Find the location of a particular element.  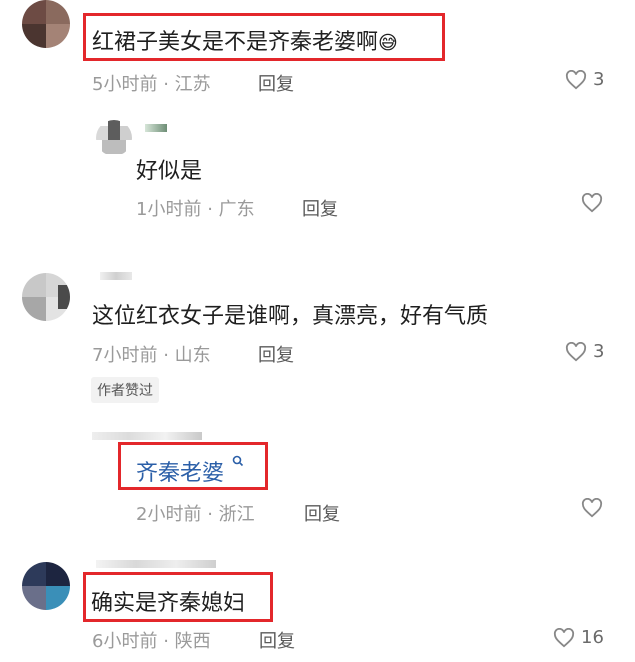

comment-text: 红裙子美女是不是齐秦老婆啊😅 is located at coordinates (245, 42).